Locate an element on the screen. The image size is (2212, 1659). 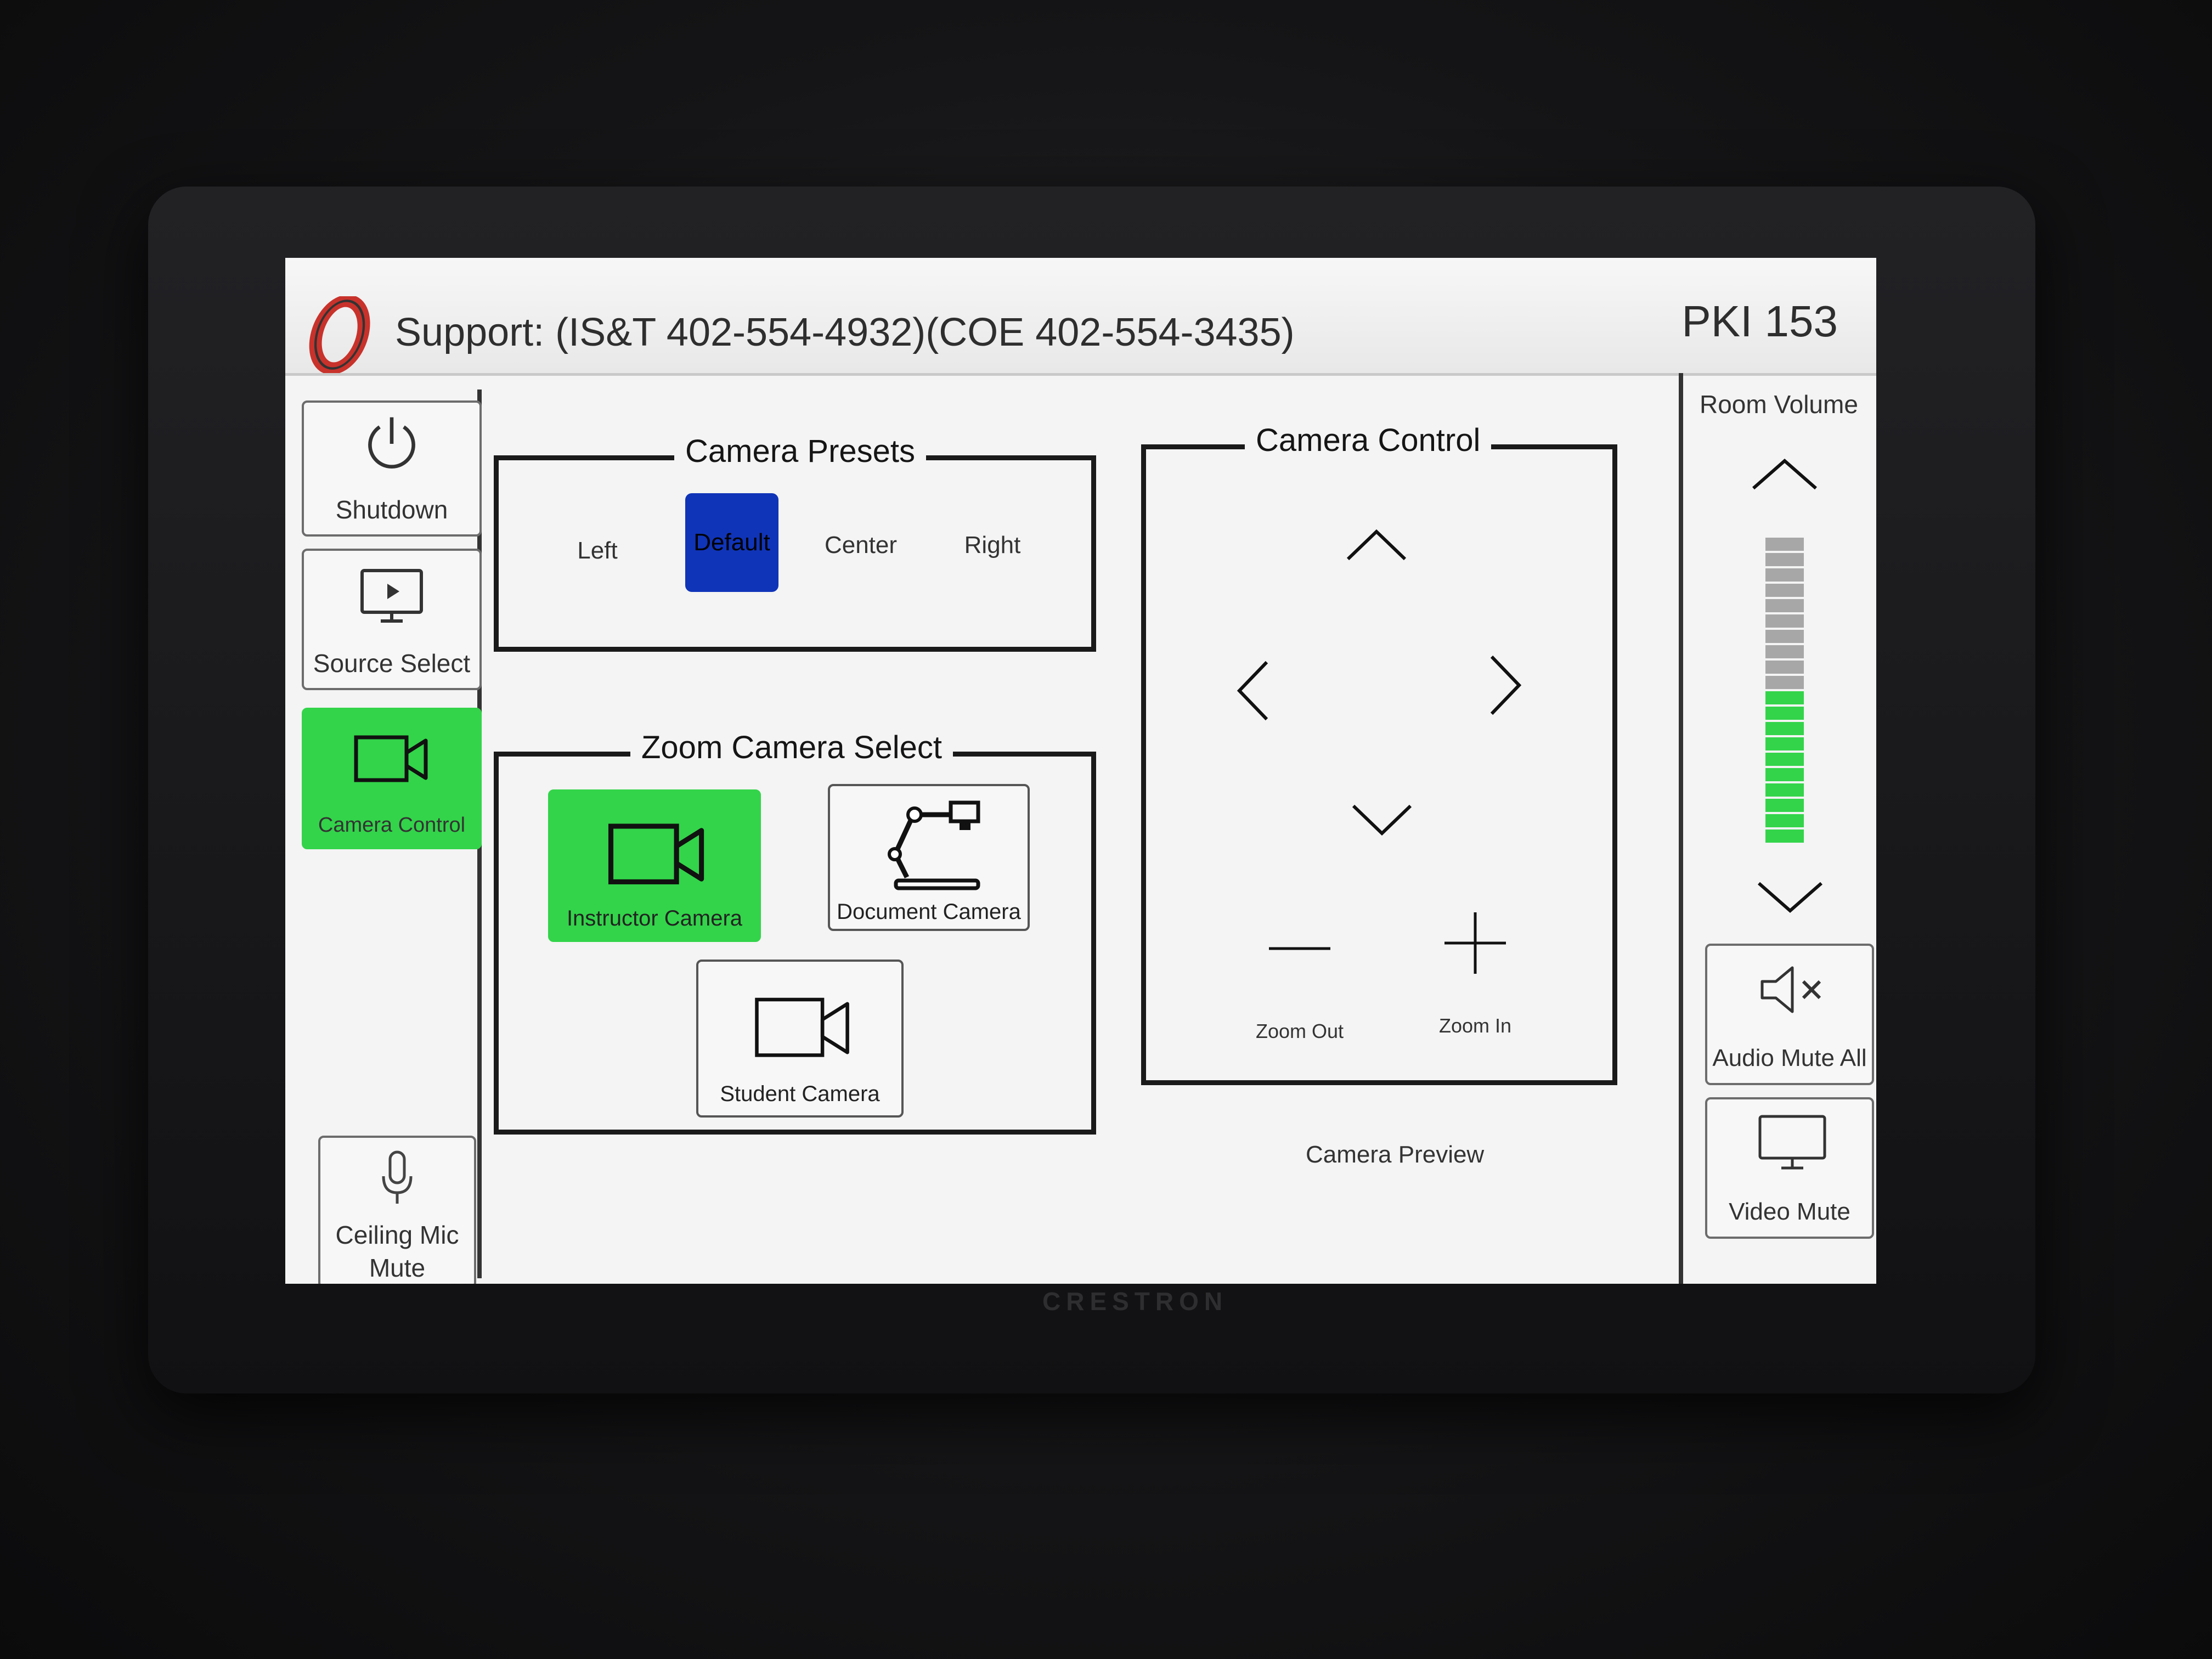
student-camera-button: Student Camera is located at coordinates (800, 1039).